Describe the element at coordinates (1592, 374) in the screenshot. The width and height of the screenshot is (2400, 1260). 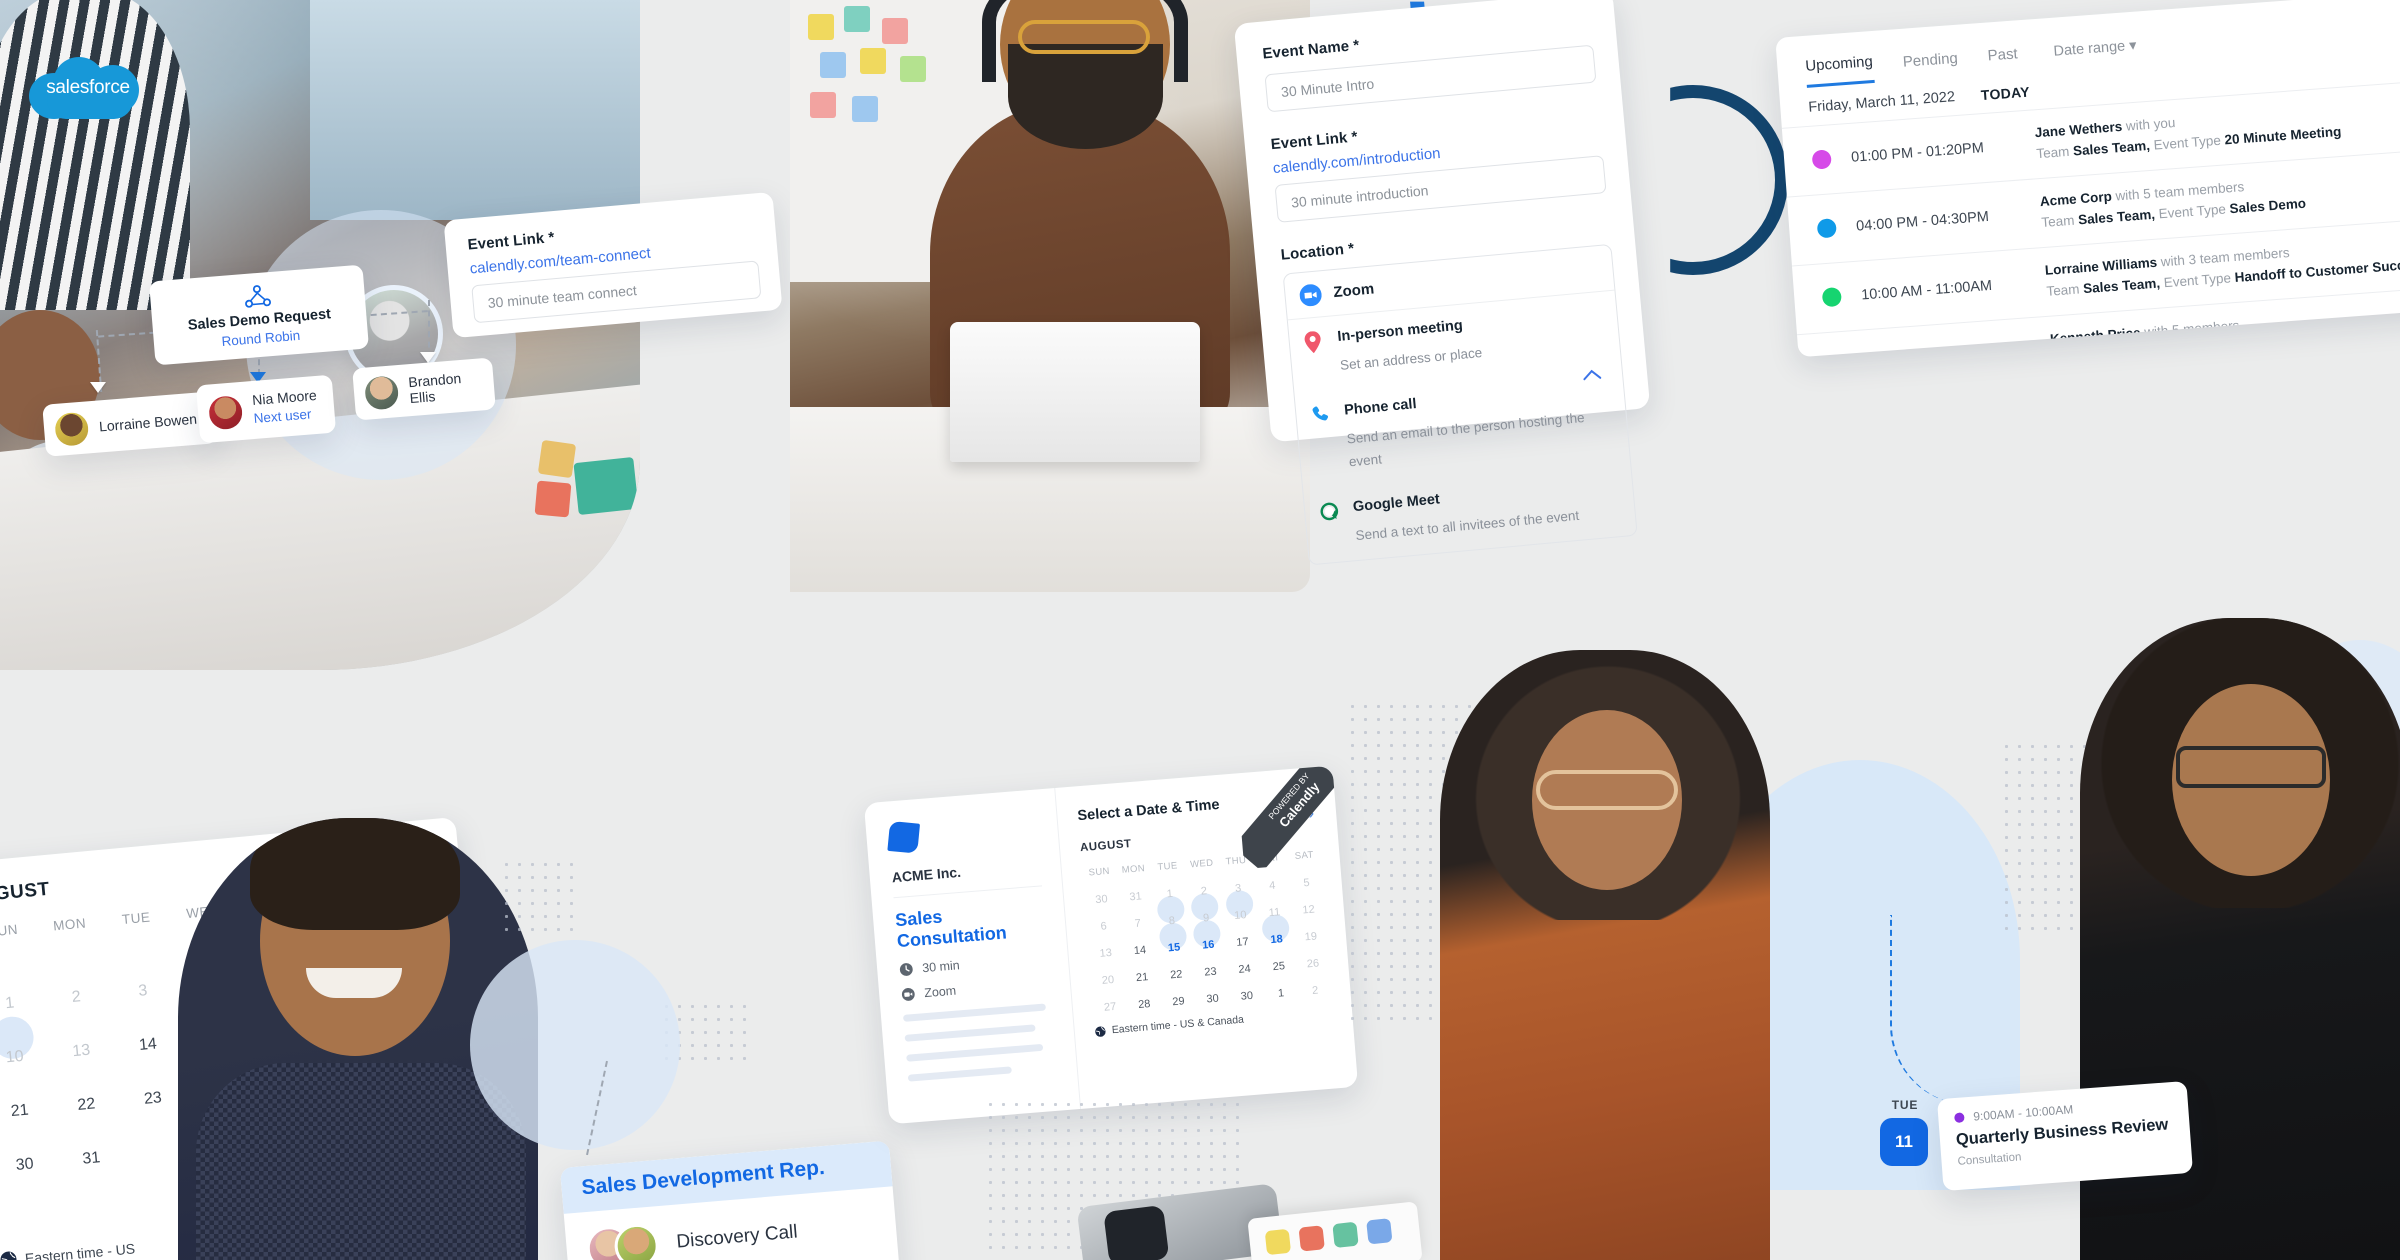
I see `chevron-up-icon` at that location.